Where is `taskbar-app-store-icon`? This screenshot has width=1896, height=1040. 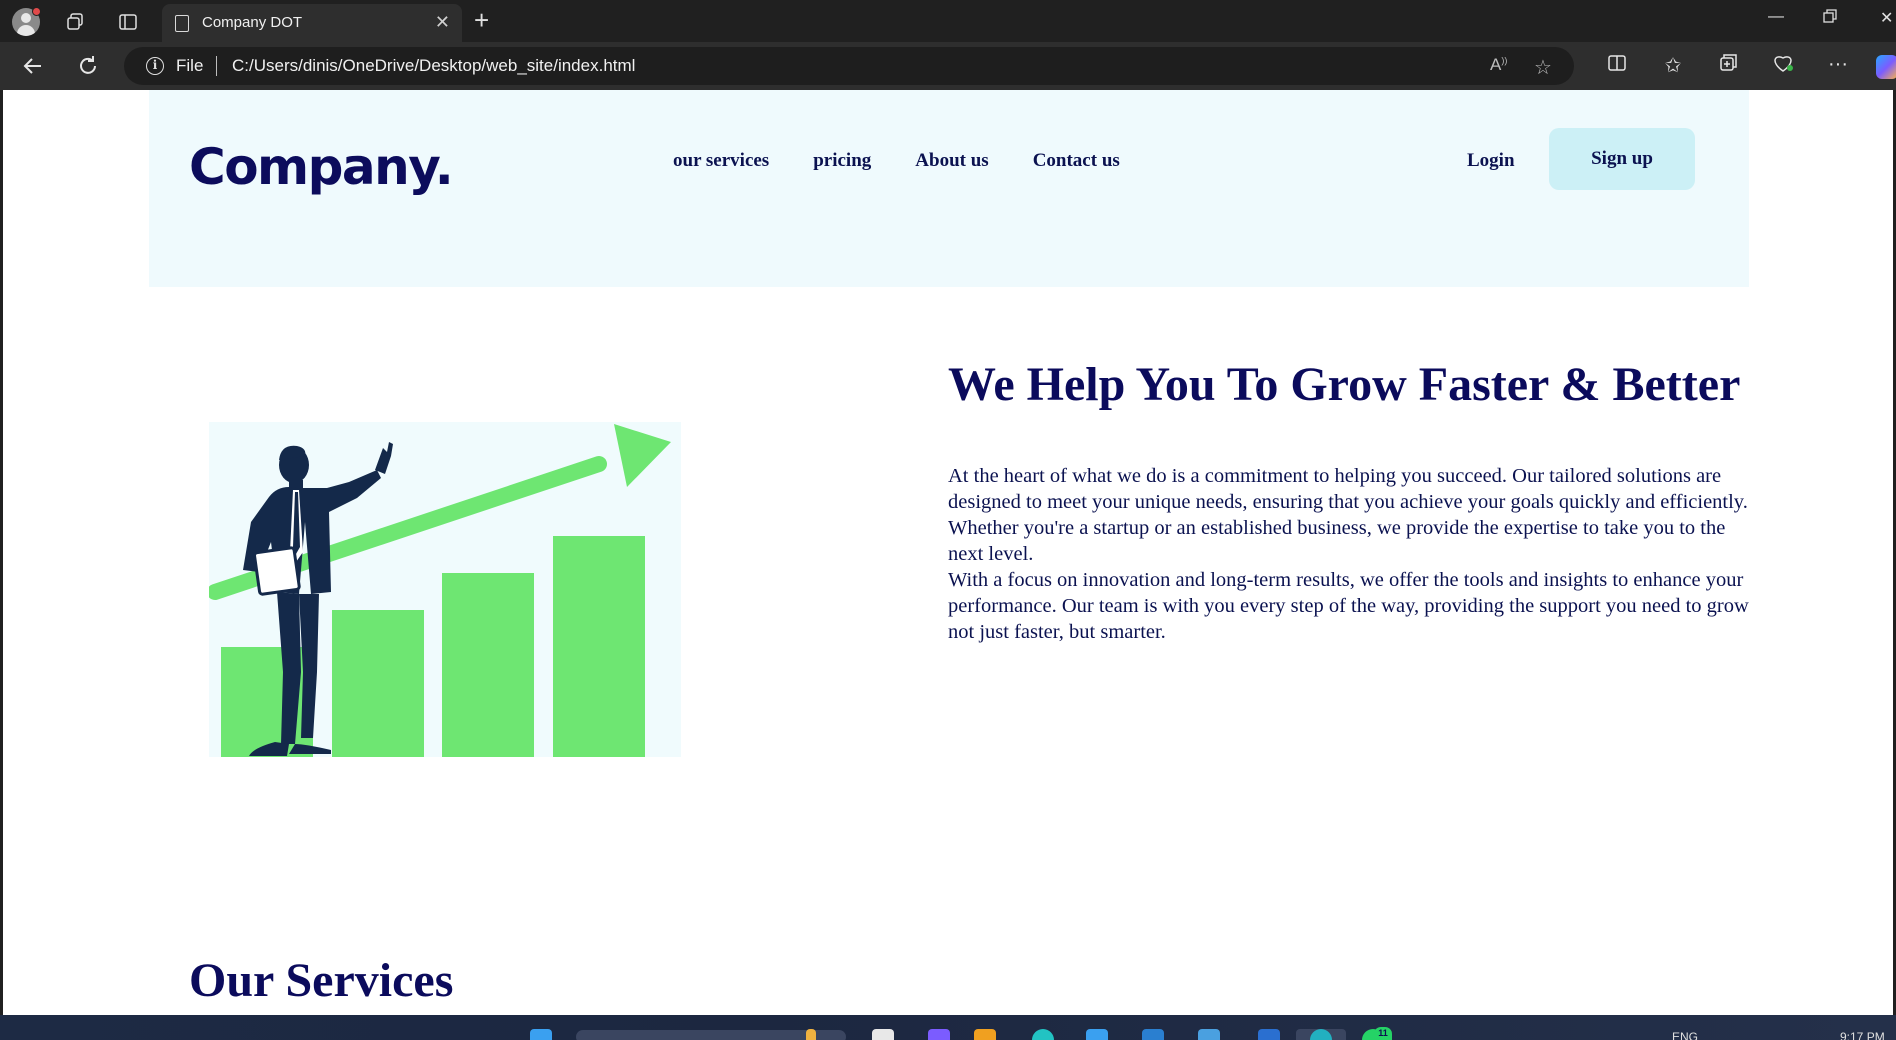 taskbar-app-store-icon is located at coordinates (1097, 1034).